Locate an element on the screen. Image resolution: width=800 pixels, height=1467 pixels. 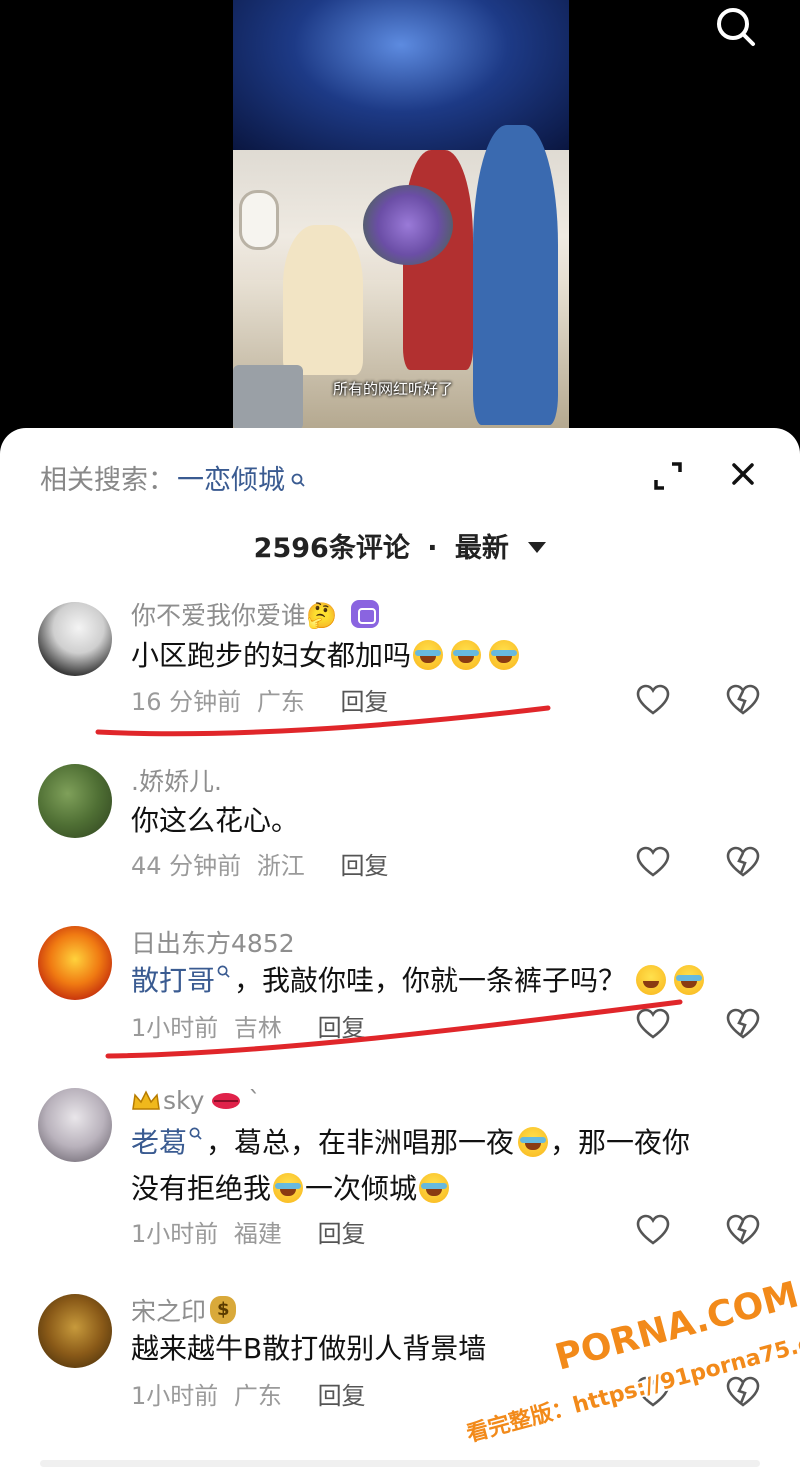
comment-body: ，葛总，在非洲唱那一夜 is located at coordinates (360, 1142).